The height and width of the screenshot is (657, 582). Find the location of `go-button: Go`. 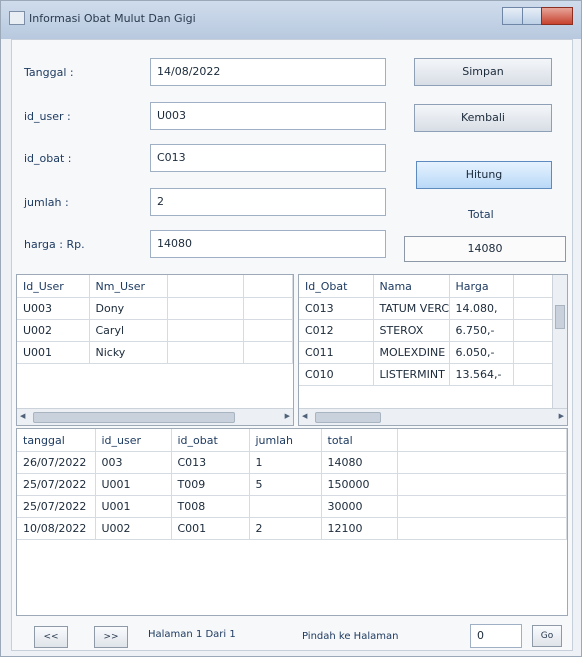

go-button: Go is located at coordinates (547, 636).